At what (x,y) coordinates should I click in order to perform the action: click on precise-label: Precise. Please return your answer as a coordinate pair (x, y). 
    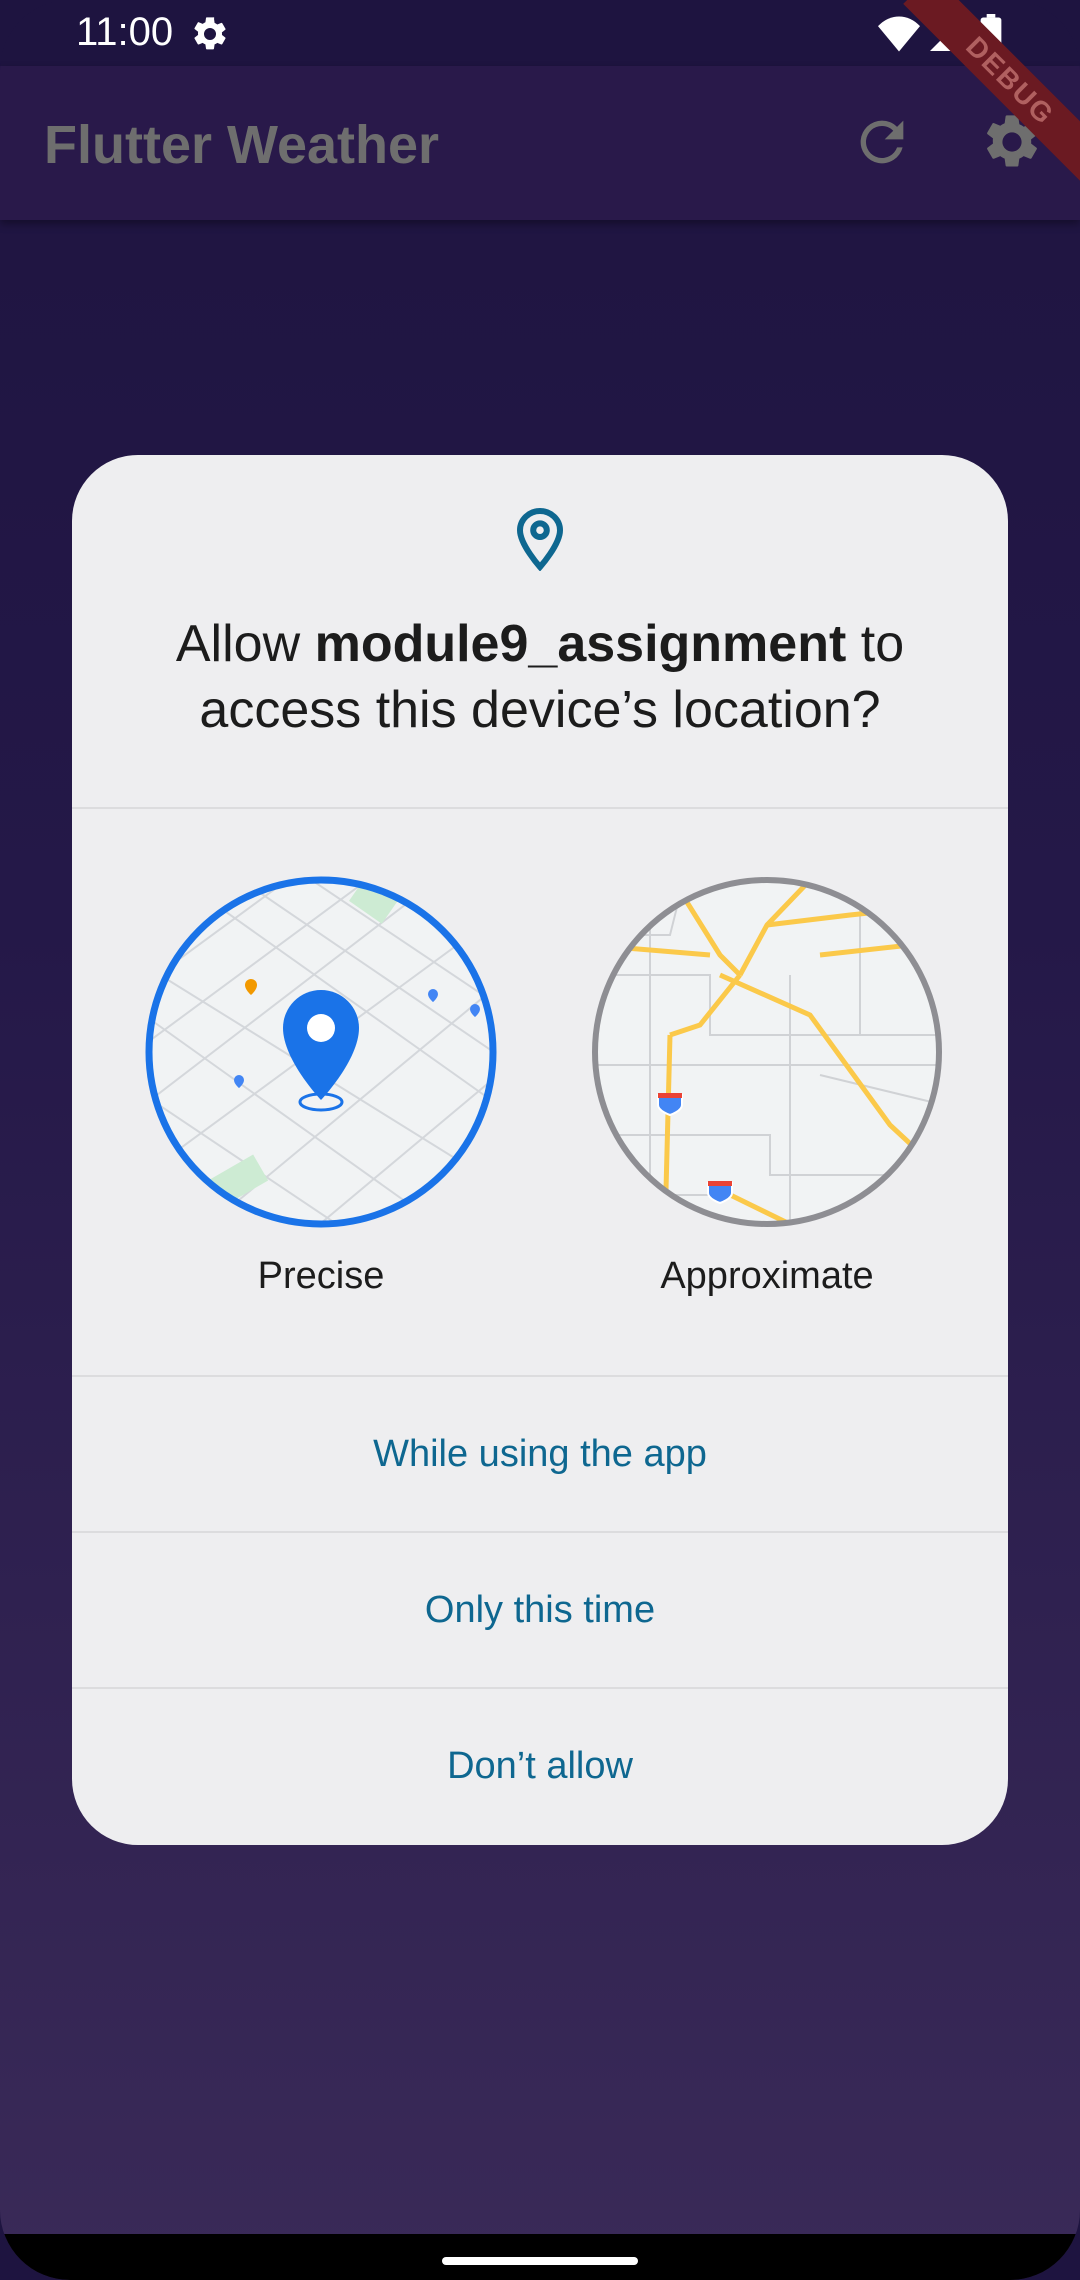
    Looking at the image, I should click on (321, 1276).